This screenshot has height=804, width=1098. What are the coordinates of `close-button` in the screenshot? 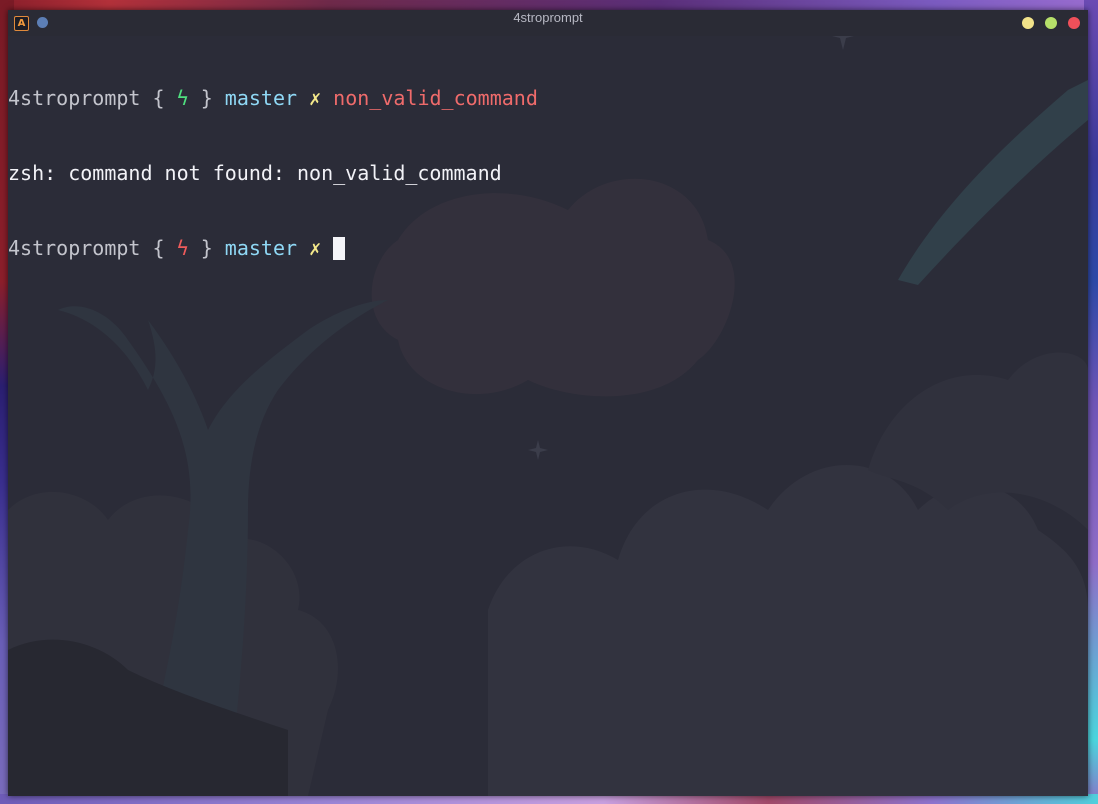 It's located at (1074, 23).